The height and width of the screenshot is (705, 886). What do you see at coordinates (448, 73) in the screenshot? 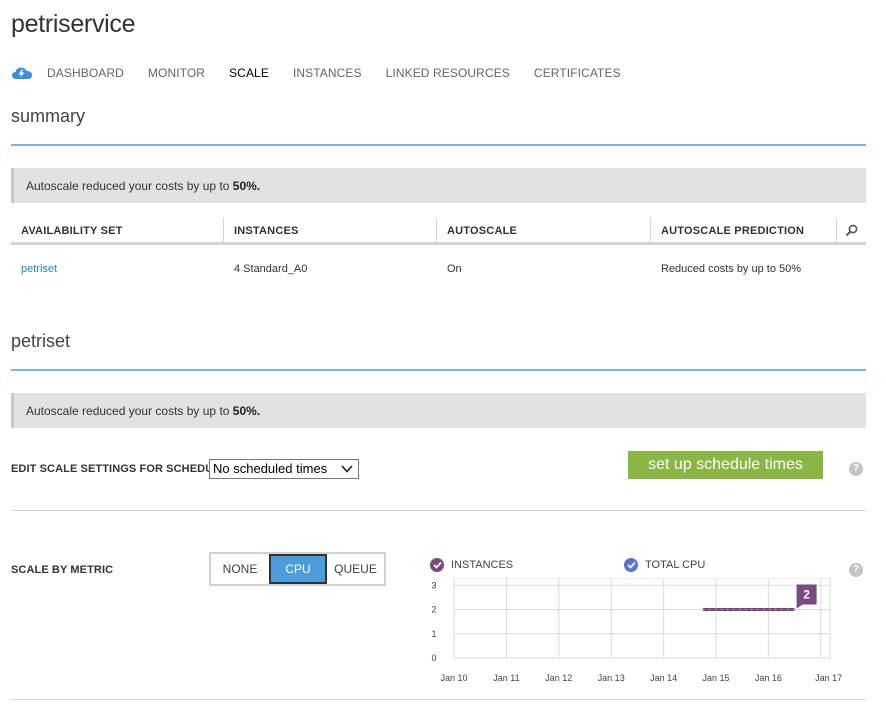
I see `tab-linked-resources: LINKED RESOURCES` at bounding box center [448, 73].